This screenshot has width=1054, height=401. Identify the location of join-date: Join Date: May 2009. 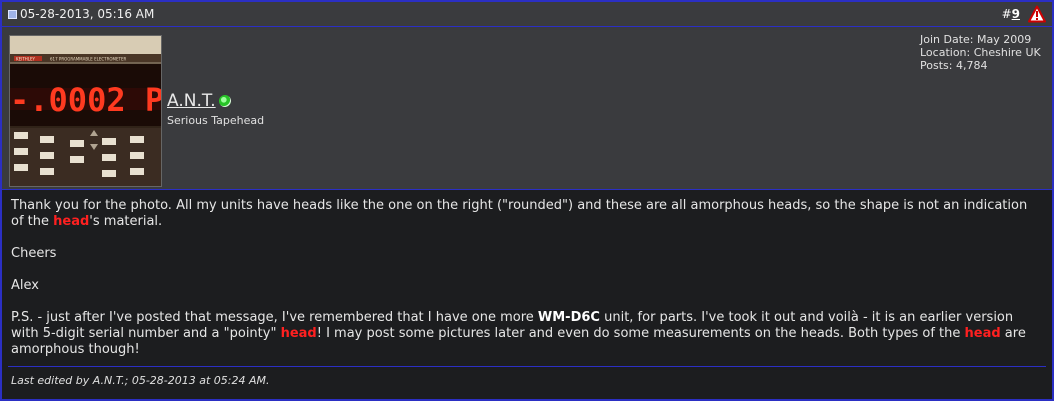
(976, 39).